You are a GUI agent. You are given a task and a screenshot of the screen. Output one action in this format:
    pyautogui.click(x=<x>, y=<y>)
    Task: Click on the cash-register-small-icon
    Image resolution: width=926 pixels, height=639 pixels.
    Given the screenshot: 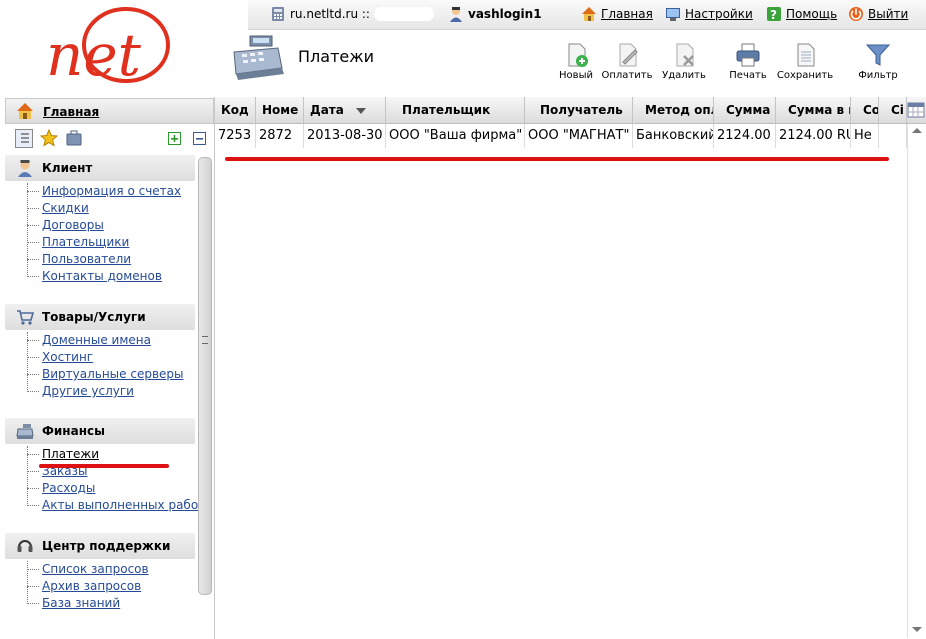 What is the action you would take?
    pyautogui.click(x=25, y=431)
    